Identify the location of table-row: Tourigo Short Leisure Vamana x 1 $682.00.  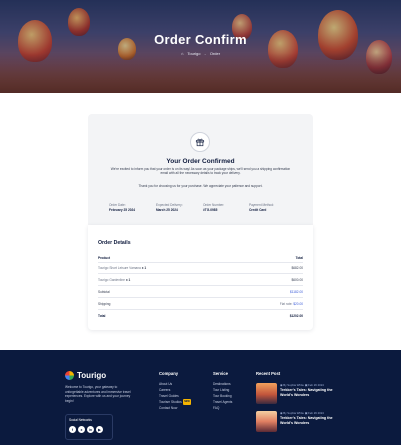
(200, 268).